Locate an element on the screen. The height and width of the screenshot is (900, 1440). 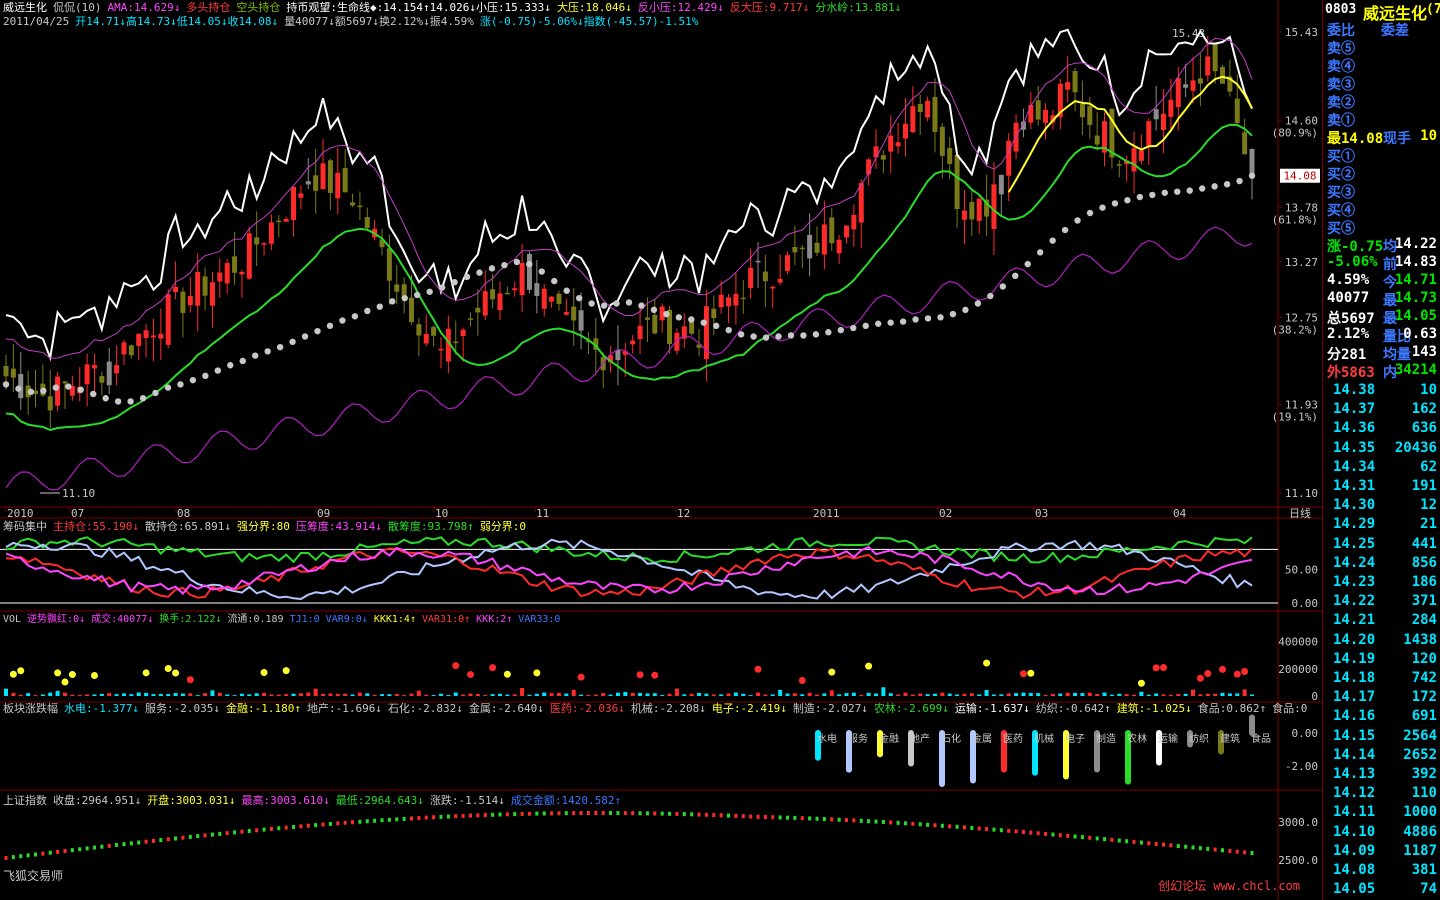
chip-legend-item: 主持仓:55.190↓ is located at coordinates (96, 526).